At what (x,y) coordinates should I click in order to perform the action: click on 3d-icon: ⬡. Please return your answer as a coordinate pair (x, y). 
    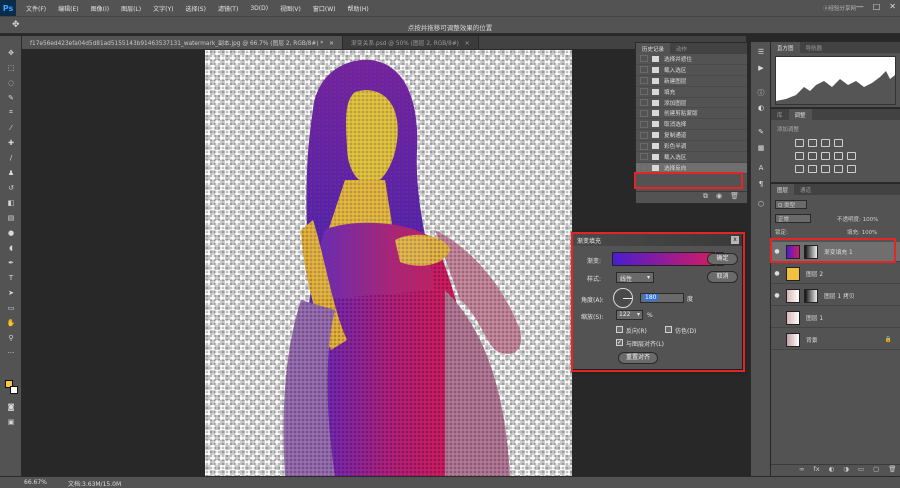
    Looking at the image, I should click on (761, 205).